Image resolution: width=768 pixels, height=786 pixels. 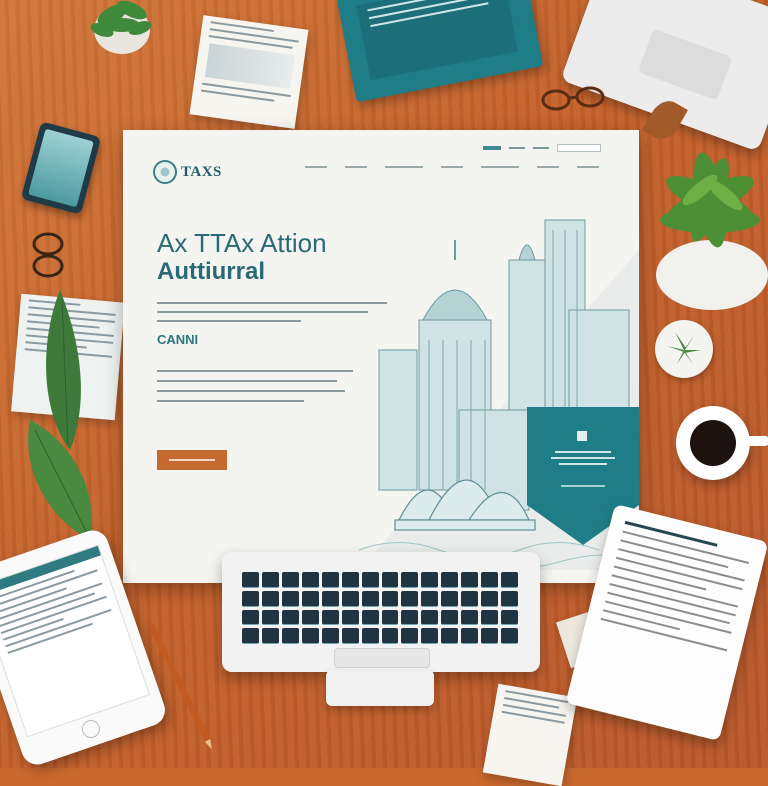 What do you see at coordinates (255, 390) in the screenshot?
I see `body-paragraph` at bounding box center [255, 390].